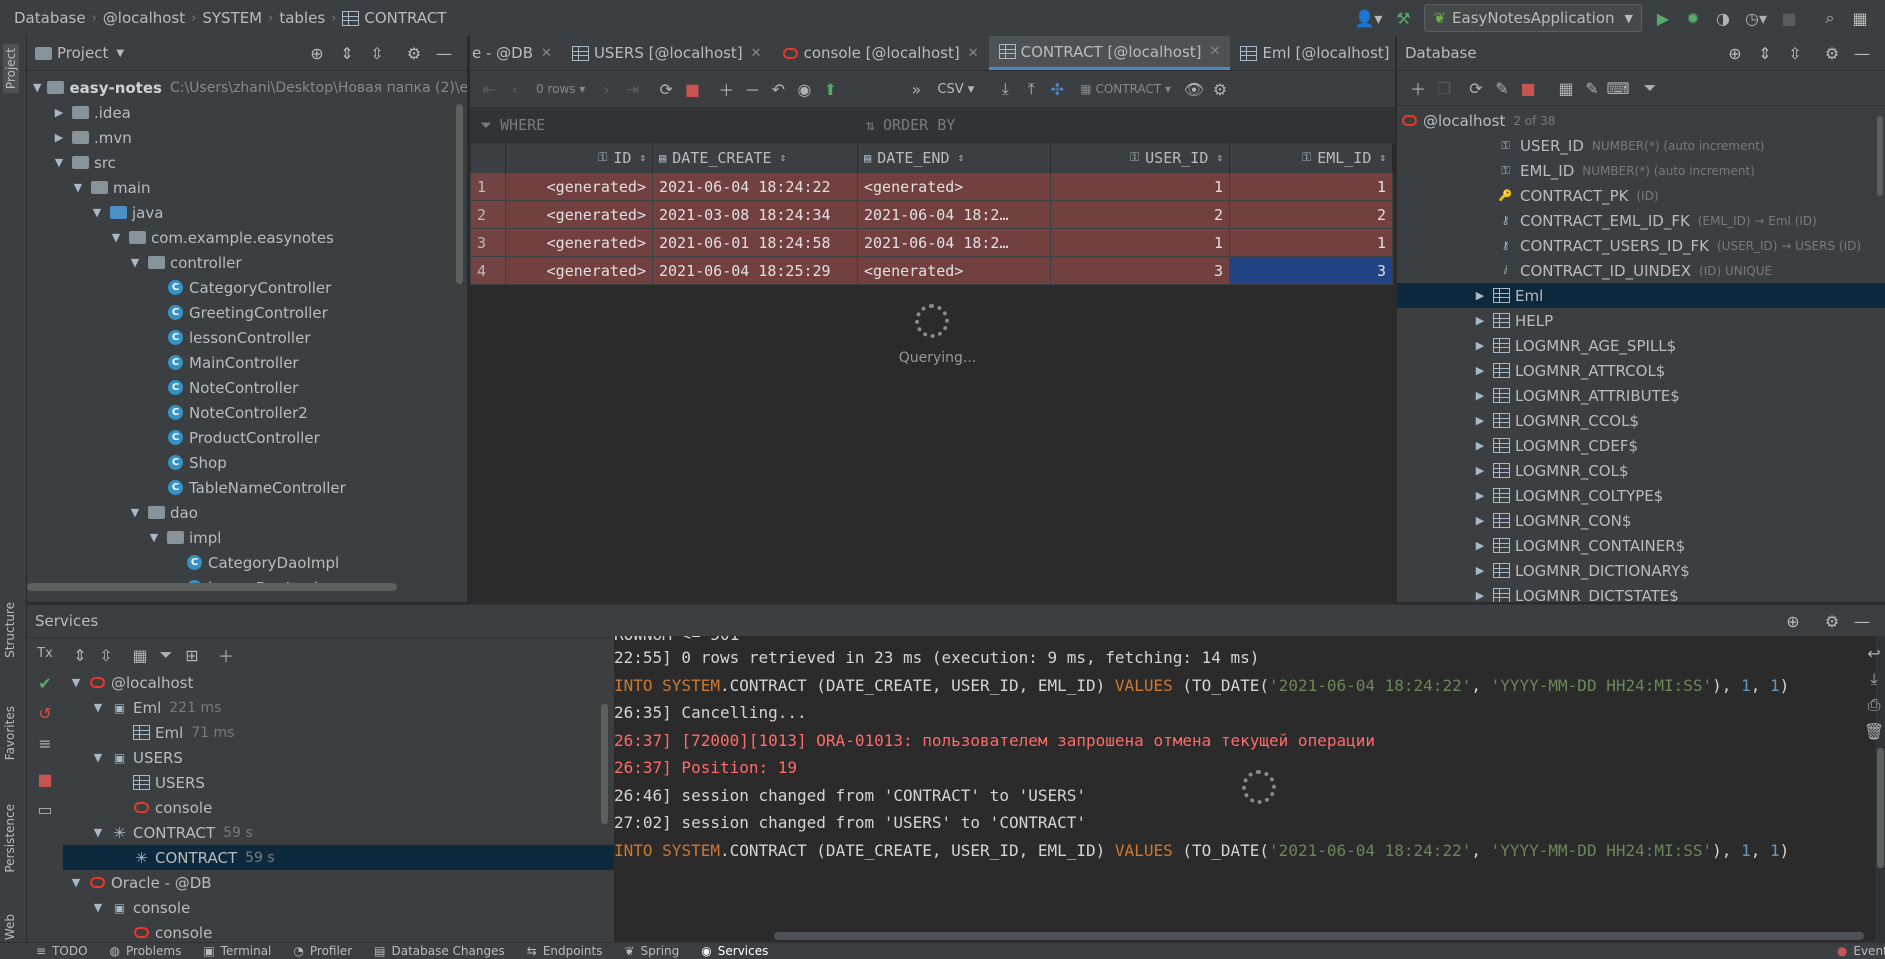  Describe the element at coordinates (1311, 186) in the screenshot. I see `cell-eml-id: 1` at that location.